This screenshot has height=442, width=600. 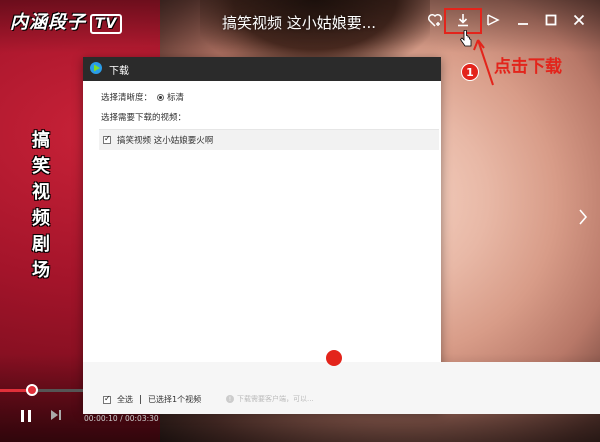 I want to click on pause-icon, so click(x=26, y=418).